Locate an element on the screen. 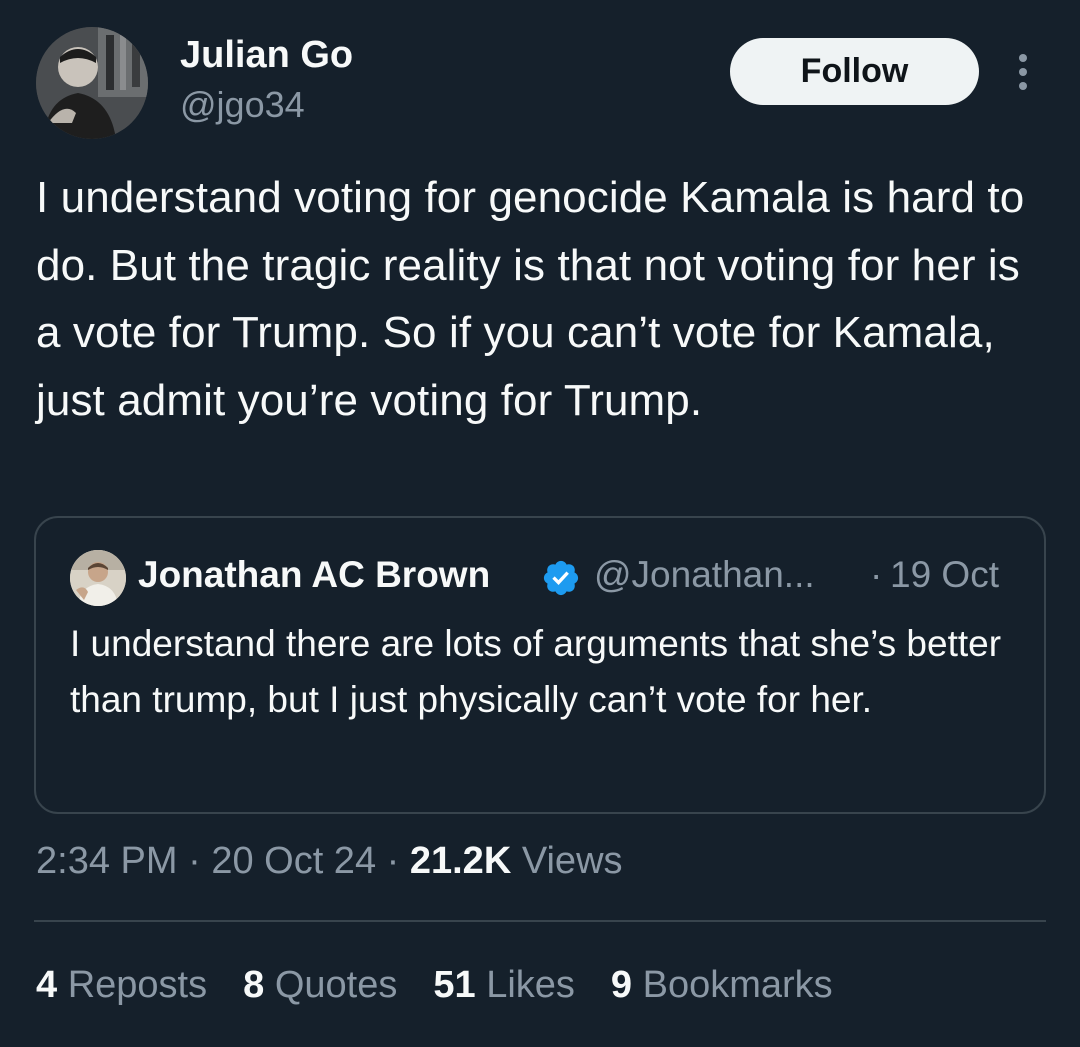 Image resolution: width=1080 pixels, height=1047 pixels. quotes-count: 8 is located at coordinates (254, 985).